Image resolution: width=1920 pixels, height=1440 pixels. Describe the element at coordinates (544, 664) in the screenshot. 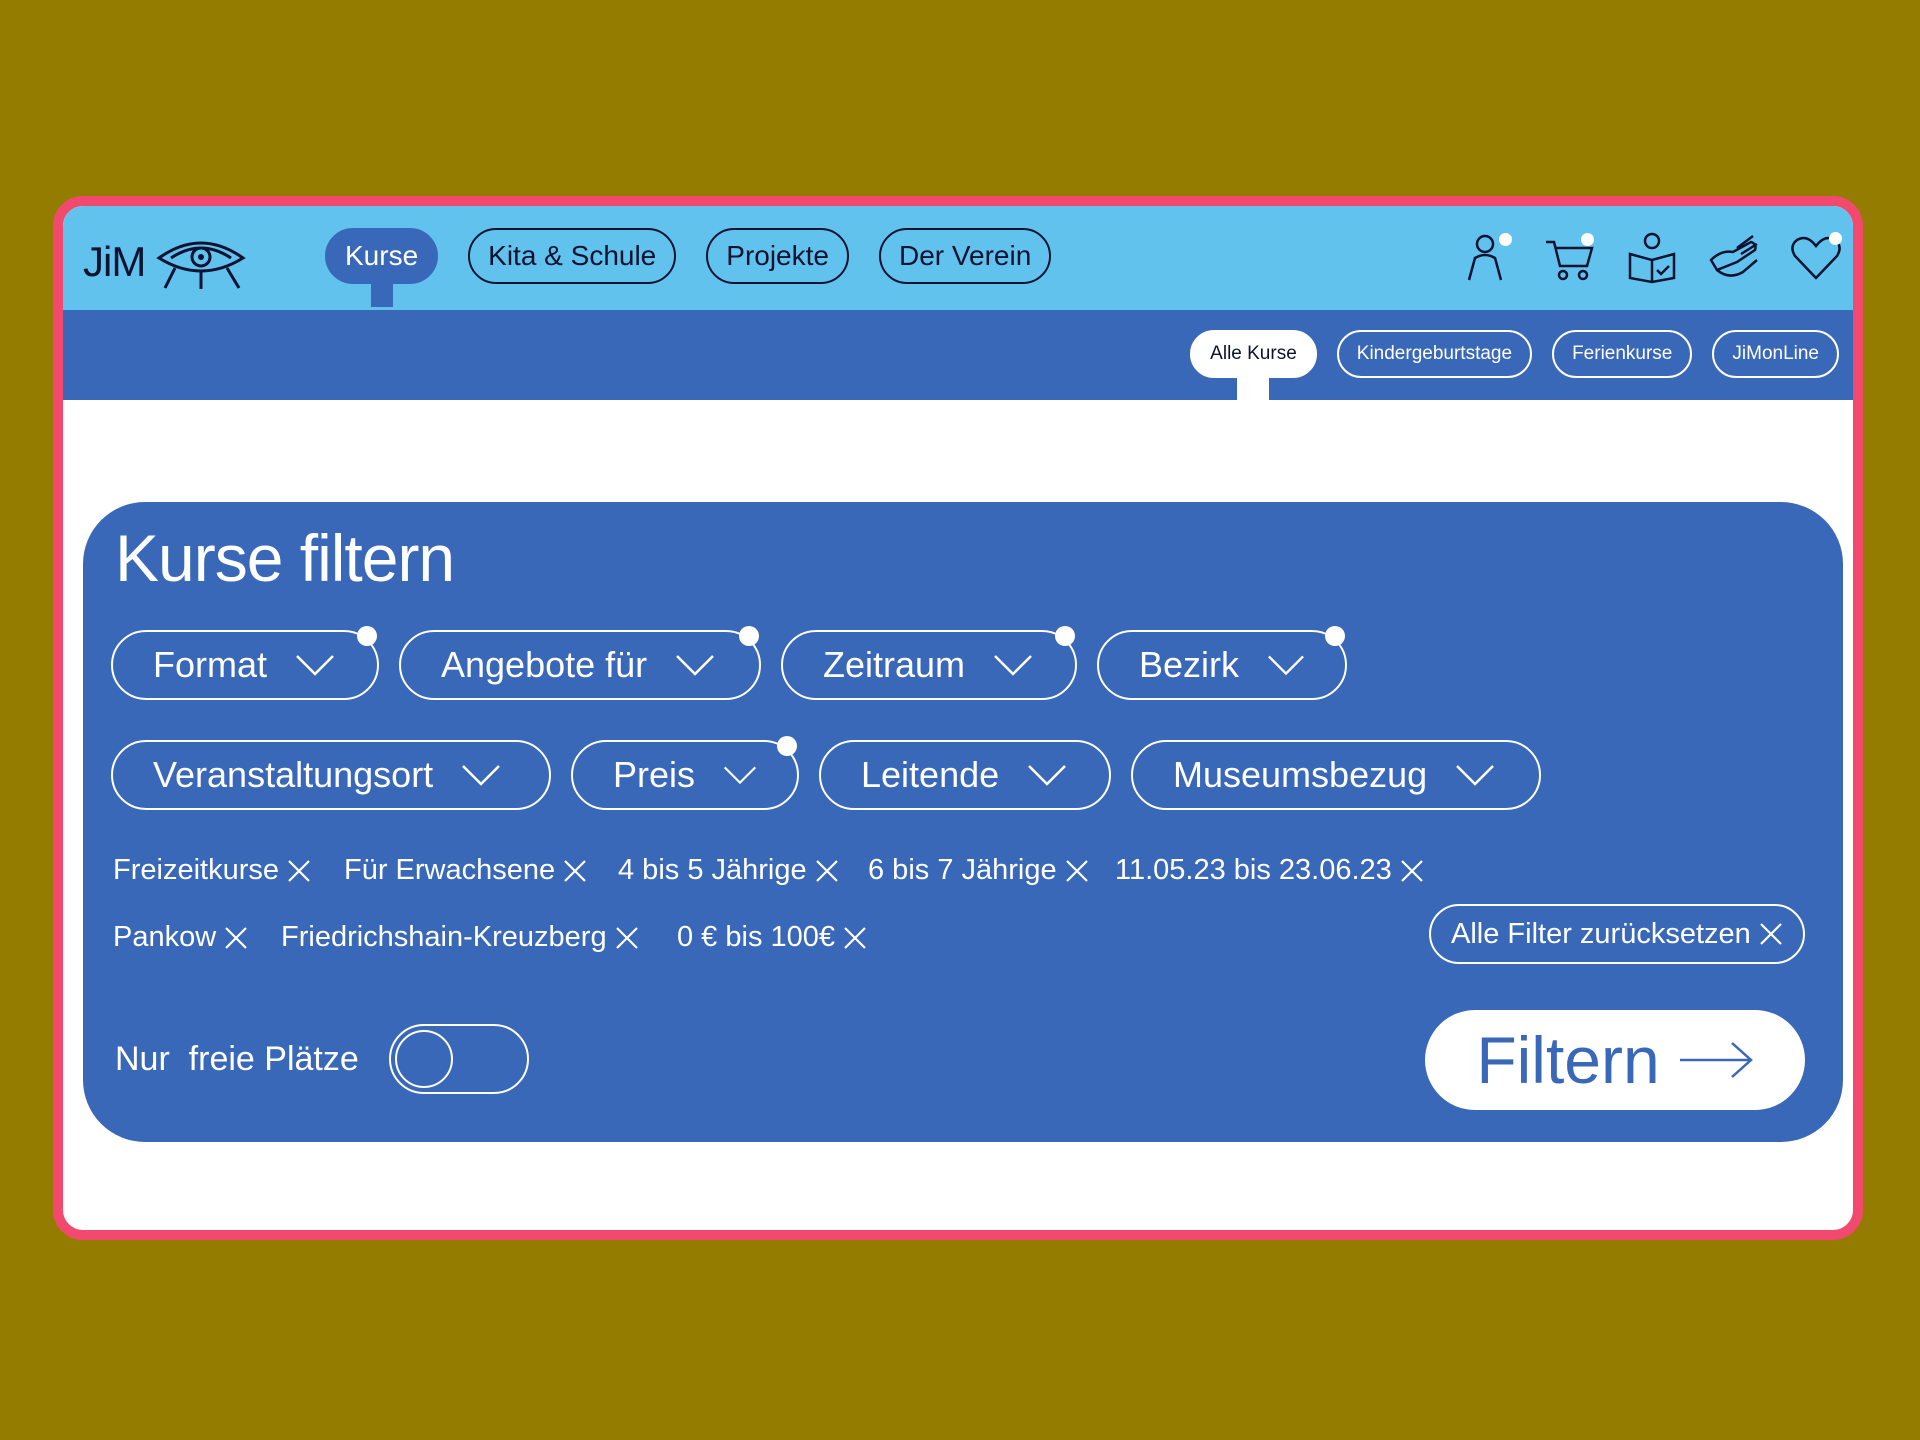

I see `dropdown-label: Angebote für` at that location.